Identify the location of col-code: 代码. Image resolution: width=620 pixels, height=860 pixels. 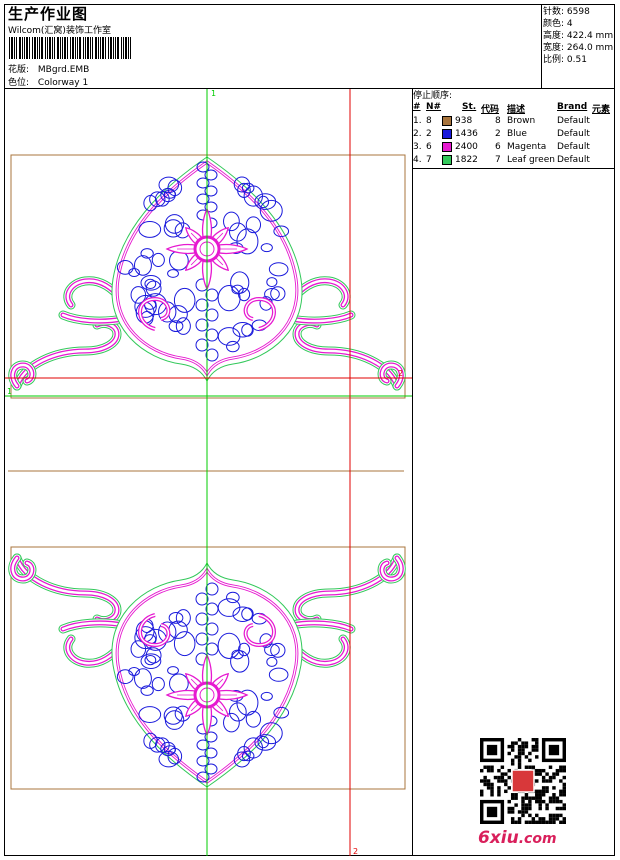
(490, 110).